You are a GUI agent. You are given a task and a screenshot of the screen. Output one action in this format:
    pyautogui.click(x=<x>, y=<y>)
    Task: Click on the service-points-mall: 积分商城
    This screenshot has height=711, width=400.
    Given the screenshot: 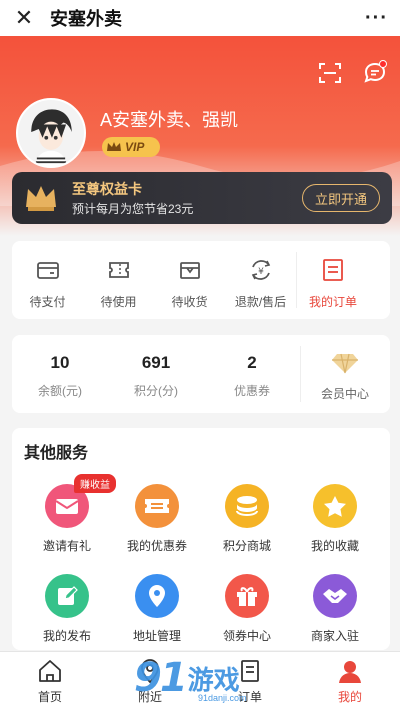 What is the action you would take?
    pyautogui.click(x=247, y=519)
    